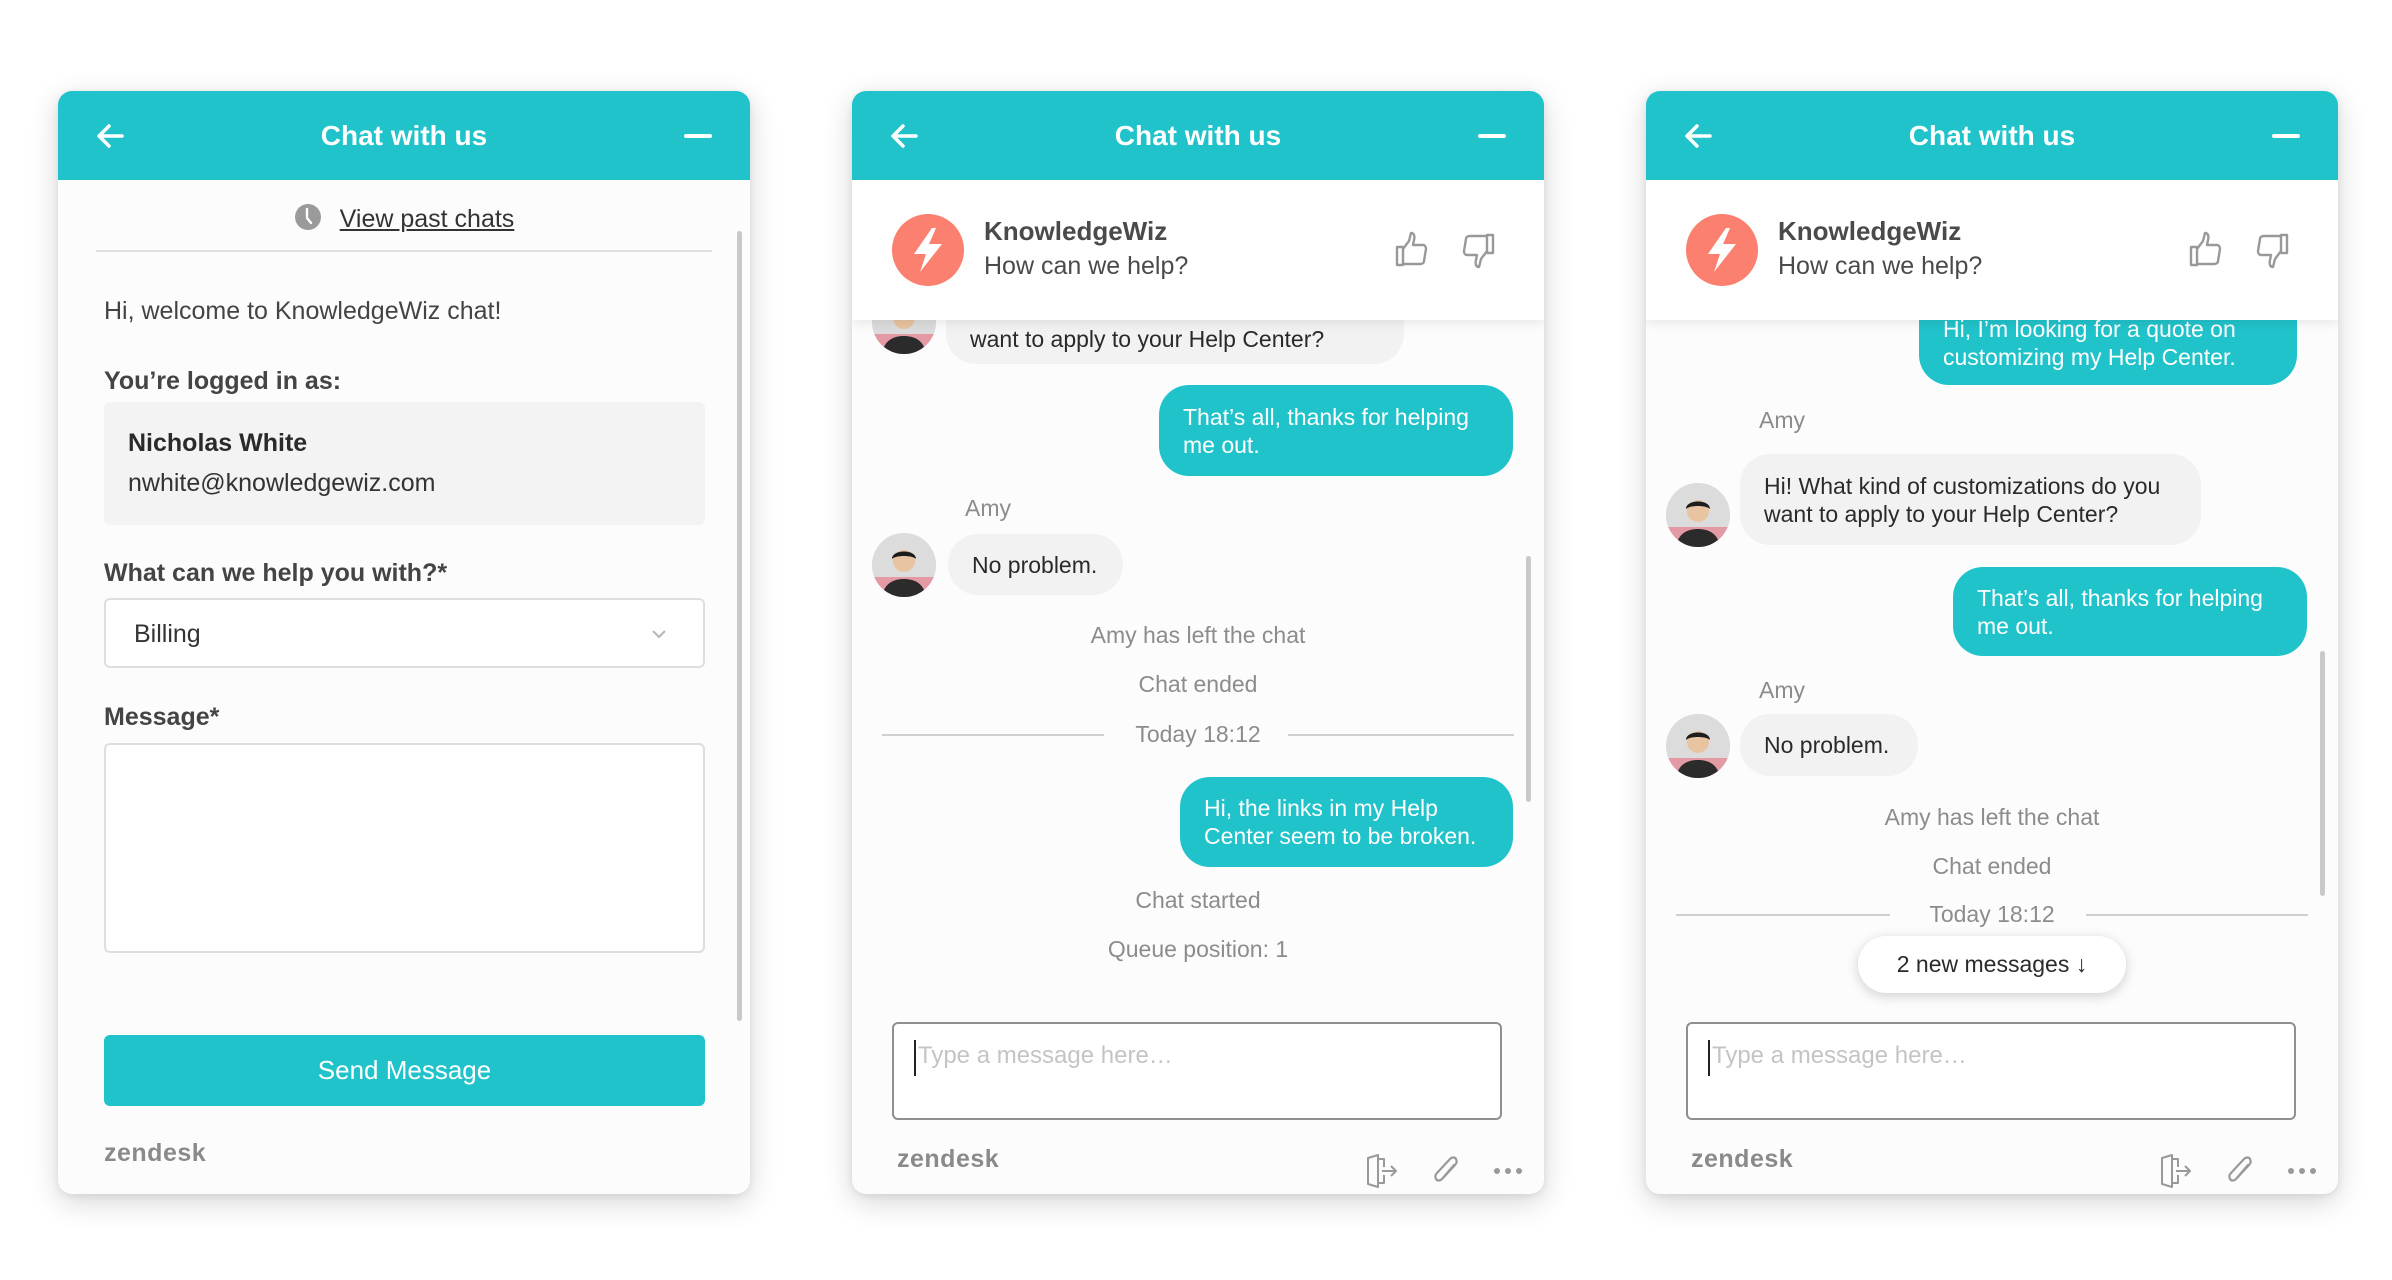 This screenshot has height=1280, width=2392. What do you see at coordinates (659, 634) in the screenshot?
I see `chevron-down-icon` at bounding box center [659, 634].